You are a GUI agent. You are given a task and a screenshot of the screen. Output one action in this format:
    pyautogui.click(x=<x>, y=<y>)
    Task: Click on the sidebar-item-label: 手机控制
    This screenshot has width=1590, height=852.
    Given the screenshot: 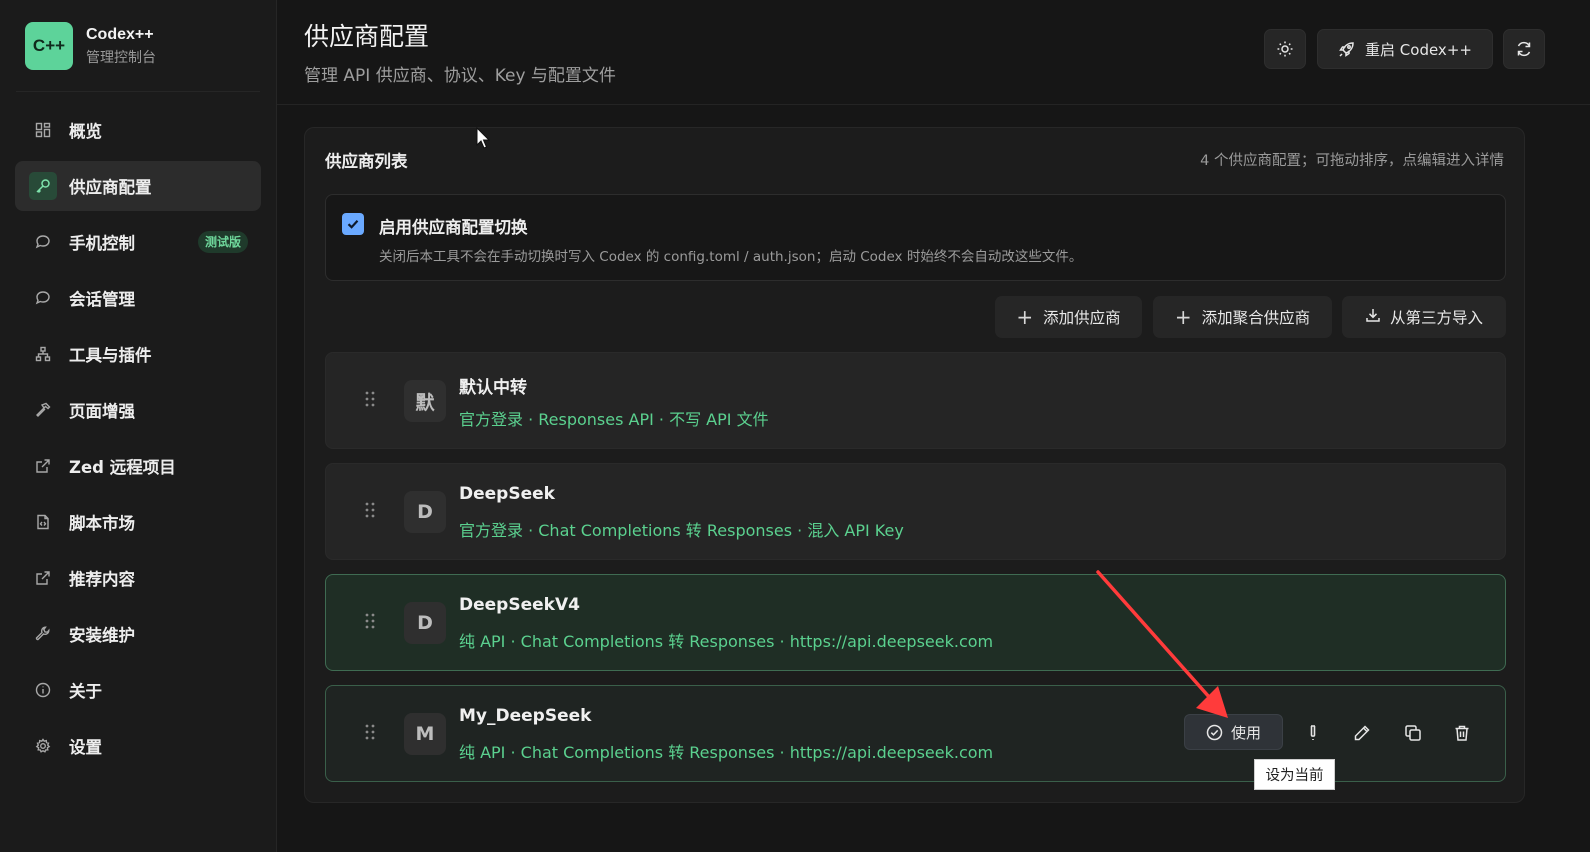 What is the action you would take?
    pyautogui.click(x=102, y=243)
    